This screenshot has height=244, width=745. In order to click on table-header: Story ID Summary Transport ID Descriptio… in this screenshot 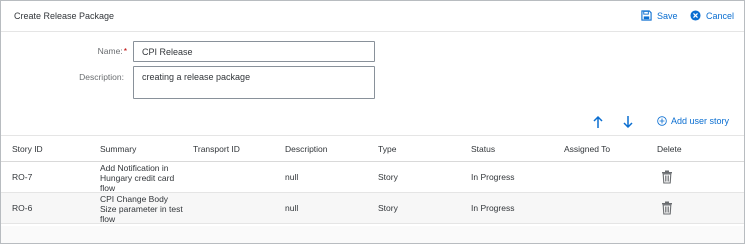, I will do `click(372, 148)`.